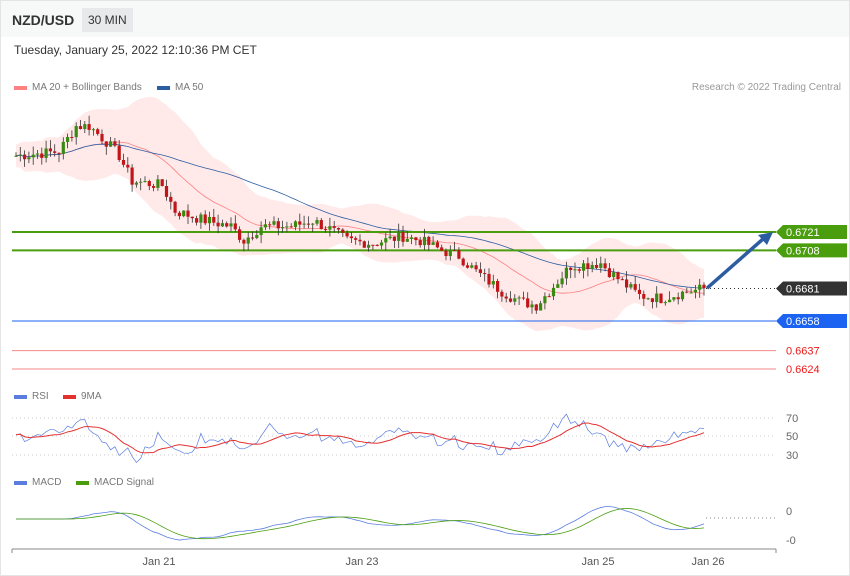 The image size is (850, 576). I want to click on macd-tick: -0, so click(791, 541).